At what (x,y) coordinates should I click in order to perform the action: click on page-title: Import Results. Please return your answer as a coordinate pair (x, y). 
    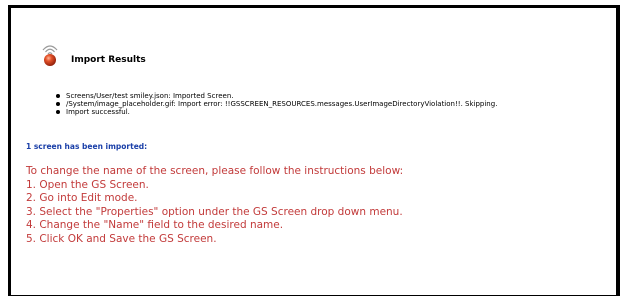
    Looking at the image, I should click on (108, 60).